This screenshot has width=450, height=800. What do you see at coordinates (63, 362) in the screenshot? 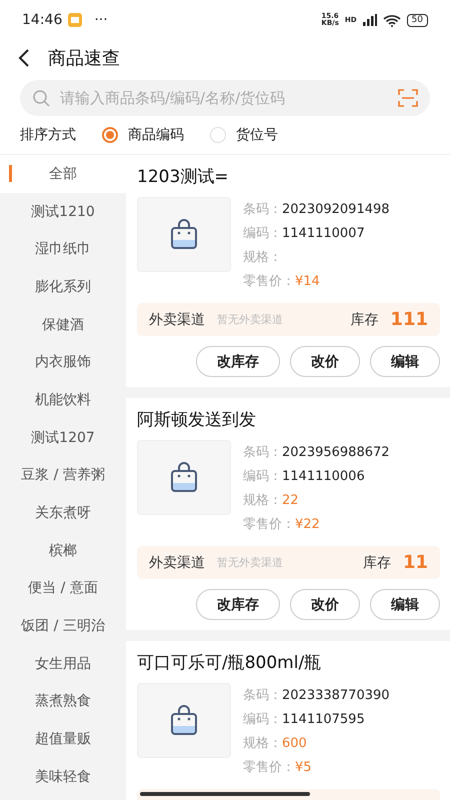
I see `category-item: 内衣服饰` at bounding box center [63, 362].